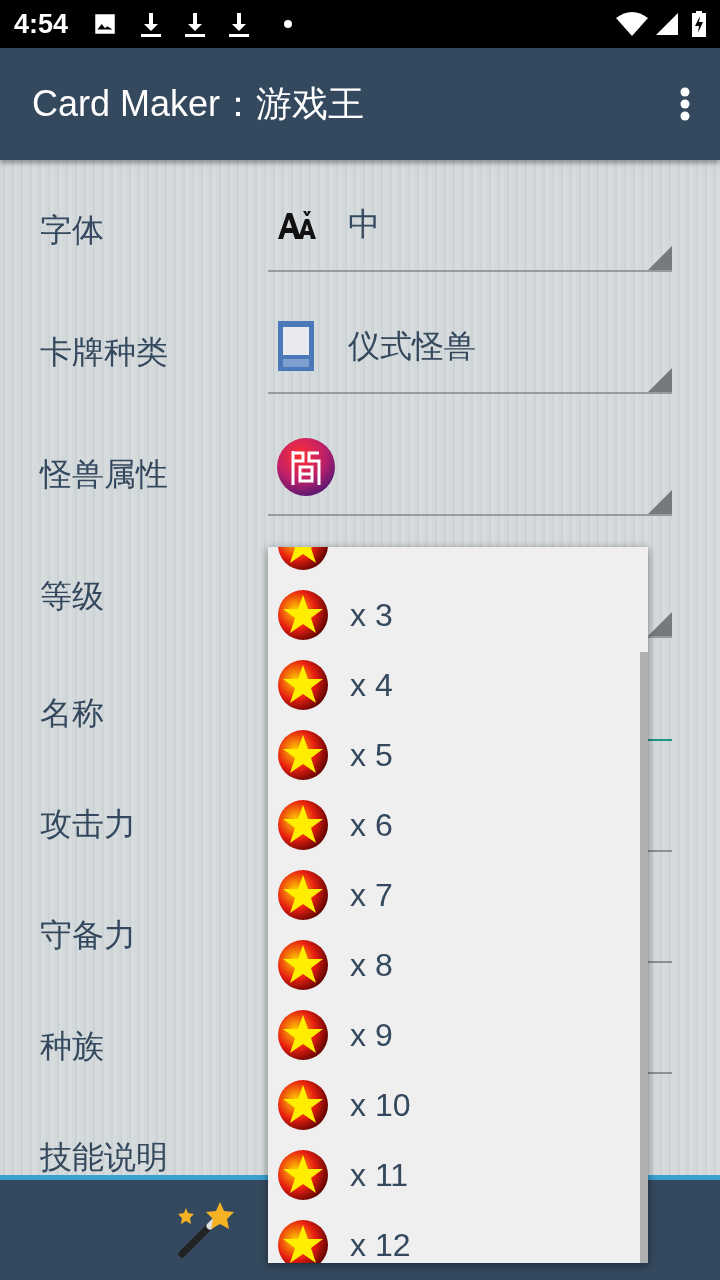 The width and height of the screenshot is (720, 1280). What do you see at coordinates (454, 1105) in the screenshot?
I see `level-option: x 10` at bounding box center [454, 1105].